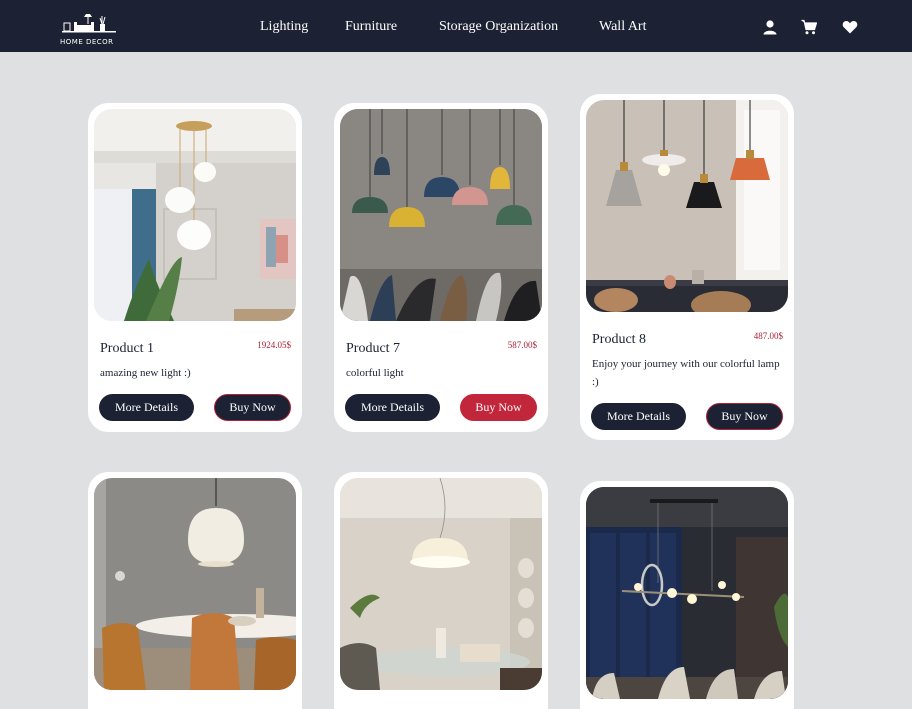 This screenshot has width=912, height=709. I want to click on globe-pendant-dining-image, so click(195, 584).